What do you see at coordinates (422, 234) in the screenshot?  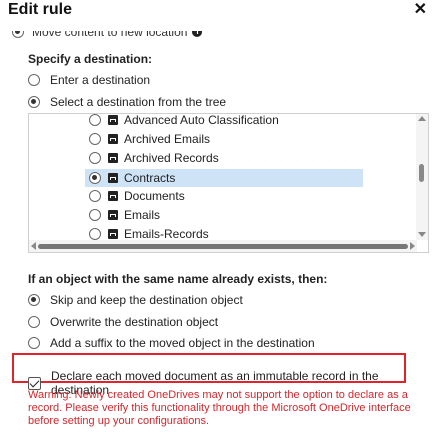 I see `scroll-down-icon` at bounding box center [422, 234].